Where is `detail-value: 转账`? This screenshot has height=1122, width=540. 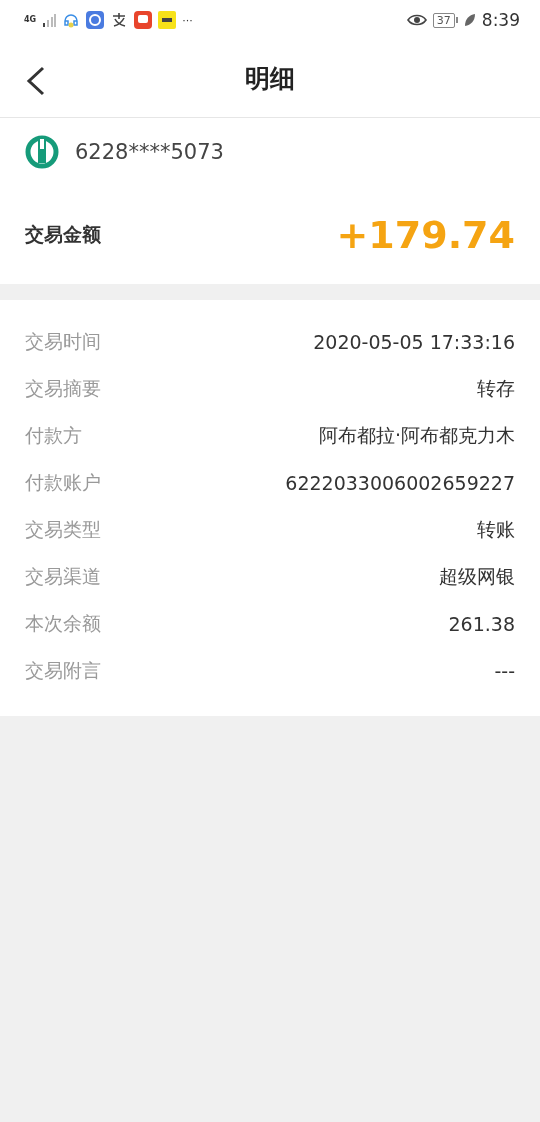 detail-value: 转账 is located at coordinates (496, 529).